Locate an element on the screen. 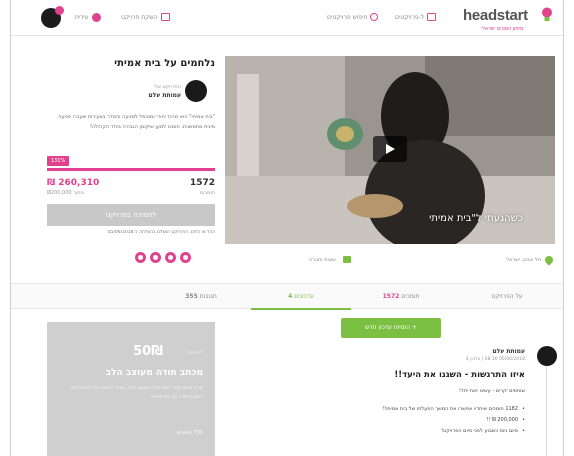 The height and width of the screenshot is (456, 574). update-subtitle: שותפים יקרים - עשינו זאת יחד! is located at coordinates (491, 391).